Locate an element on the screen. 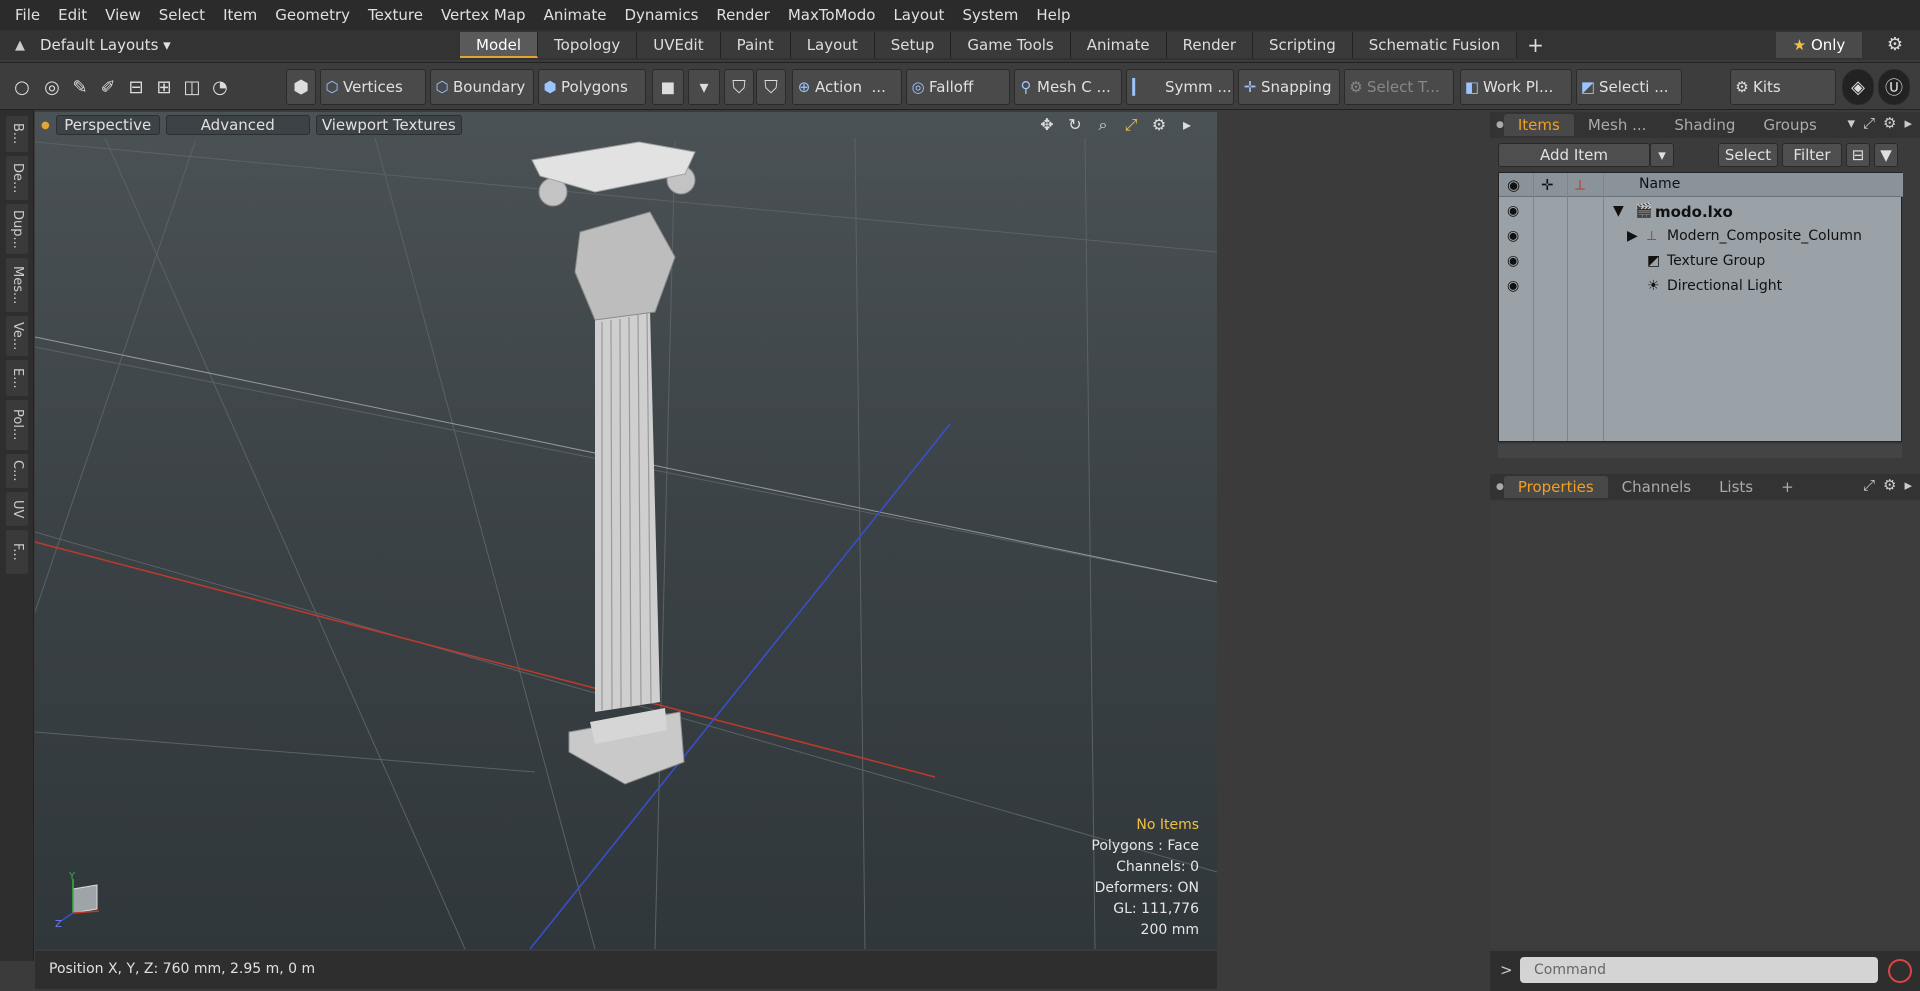 This screenshot has width=1920, height=991. snapping-button: ✛ Snapping is located at coordinates (1289, 87).